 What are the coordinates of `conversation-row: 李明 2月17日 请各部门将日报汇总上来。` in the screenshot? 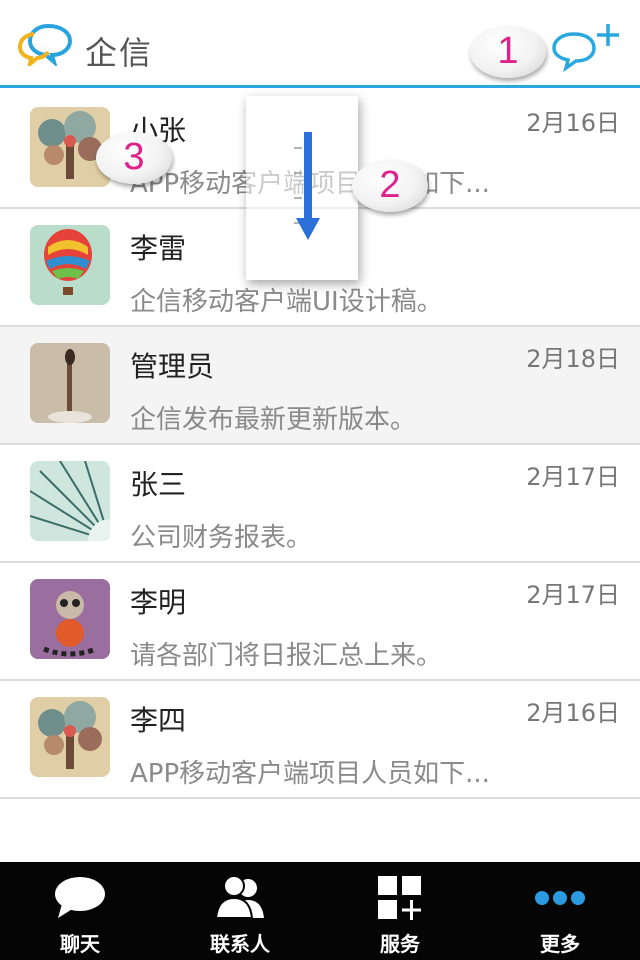 It's located at (320, 622).